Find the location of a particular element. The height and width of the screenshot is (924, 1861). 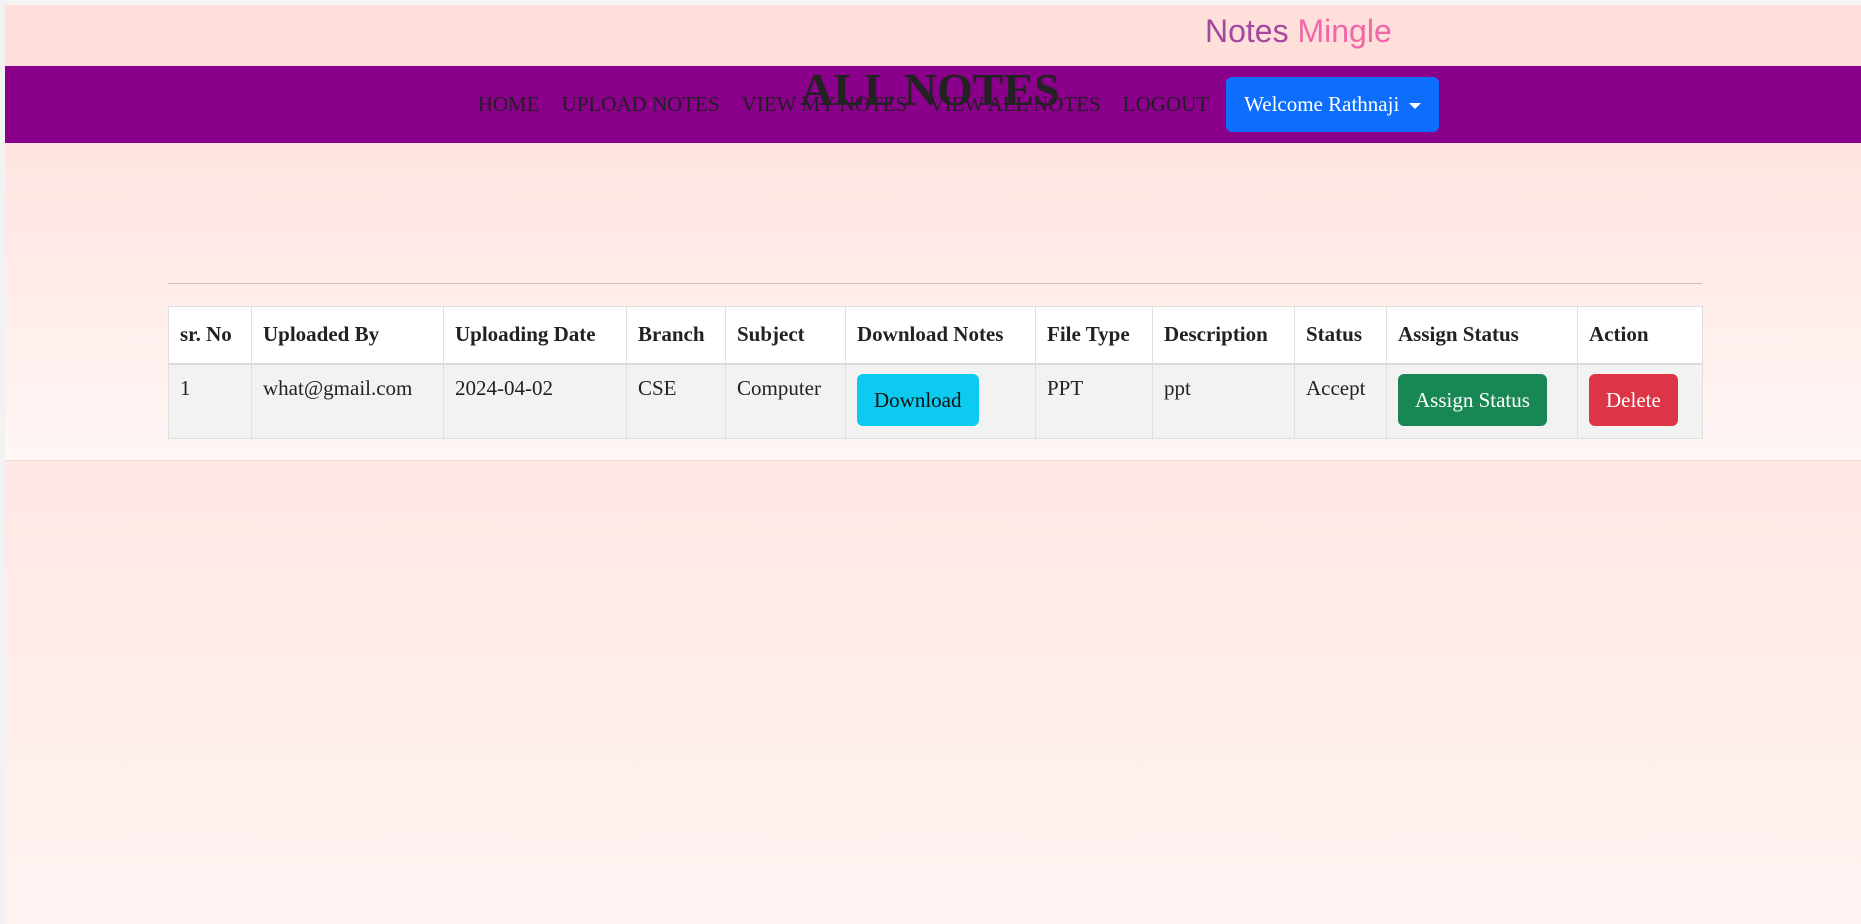

brand-word-mingle: Mingle is located at coordinates (1344, 31).